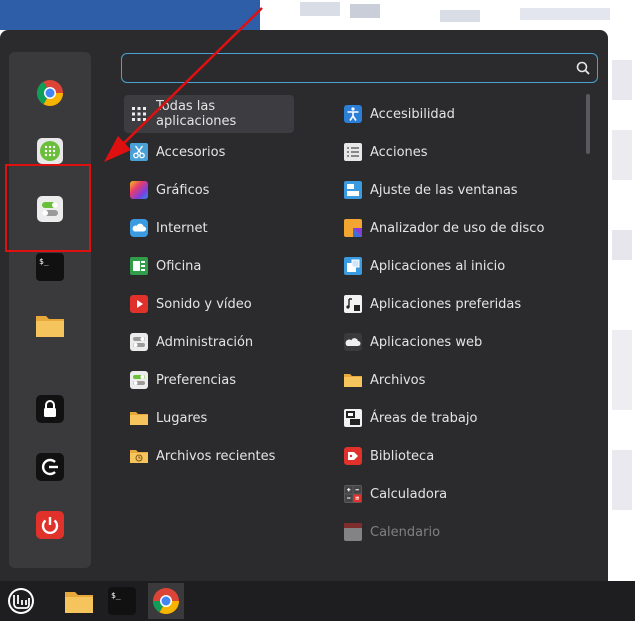 Image resolution: width=635 pixels, height=621 pixels. Describe the element at coordinates (50, 409) in the screenshot. I see `lock-icon` at that location.